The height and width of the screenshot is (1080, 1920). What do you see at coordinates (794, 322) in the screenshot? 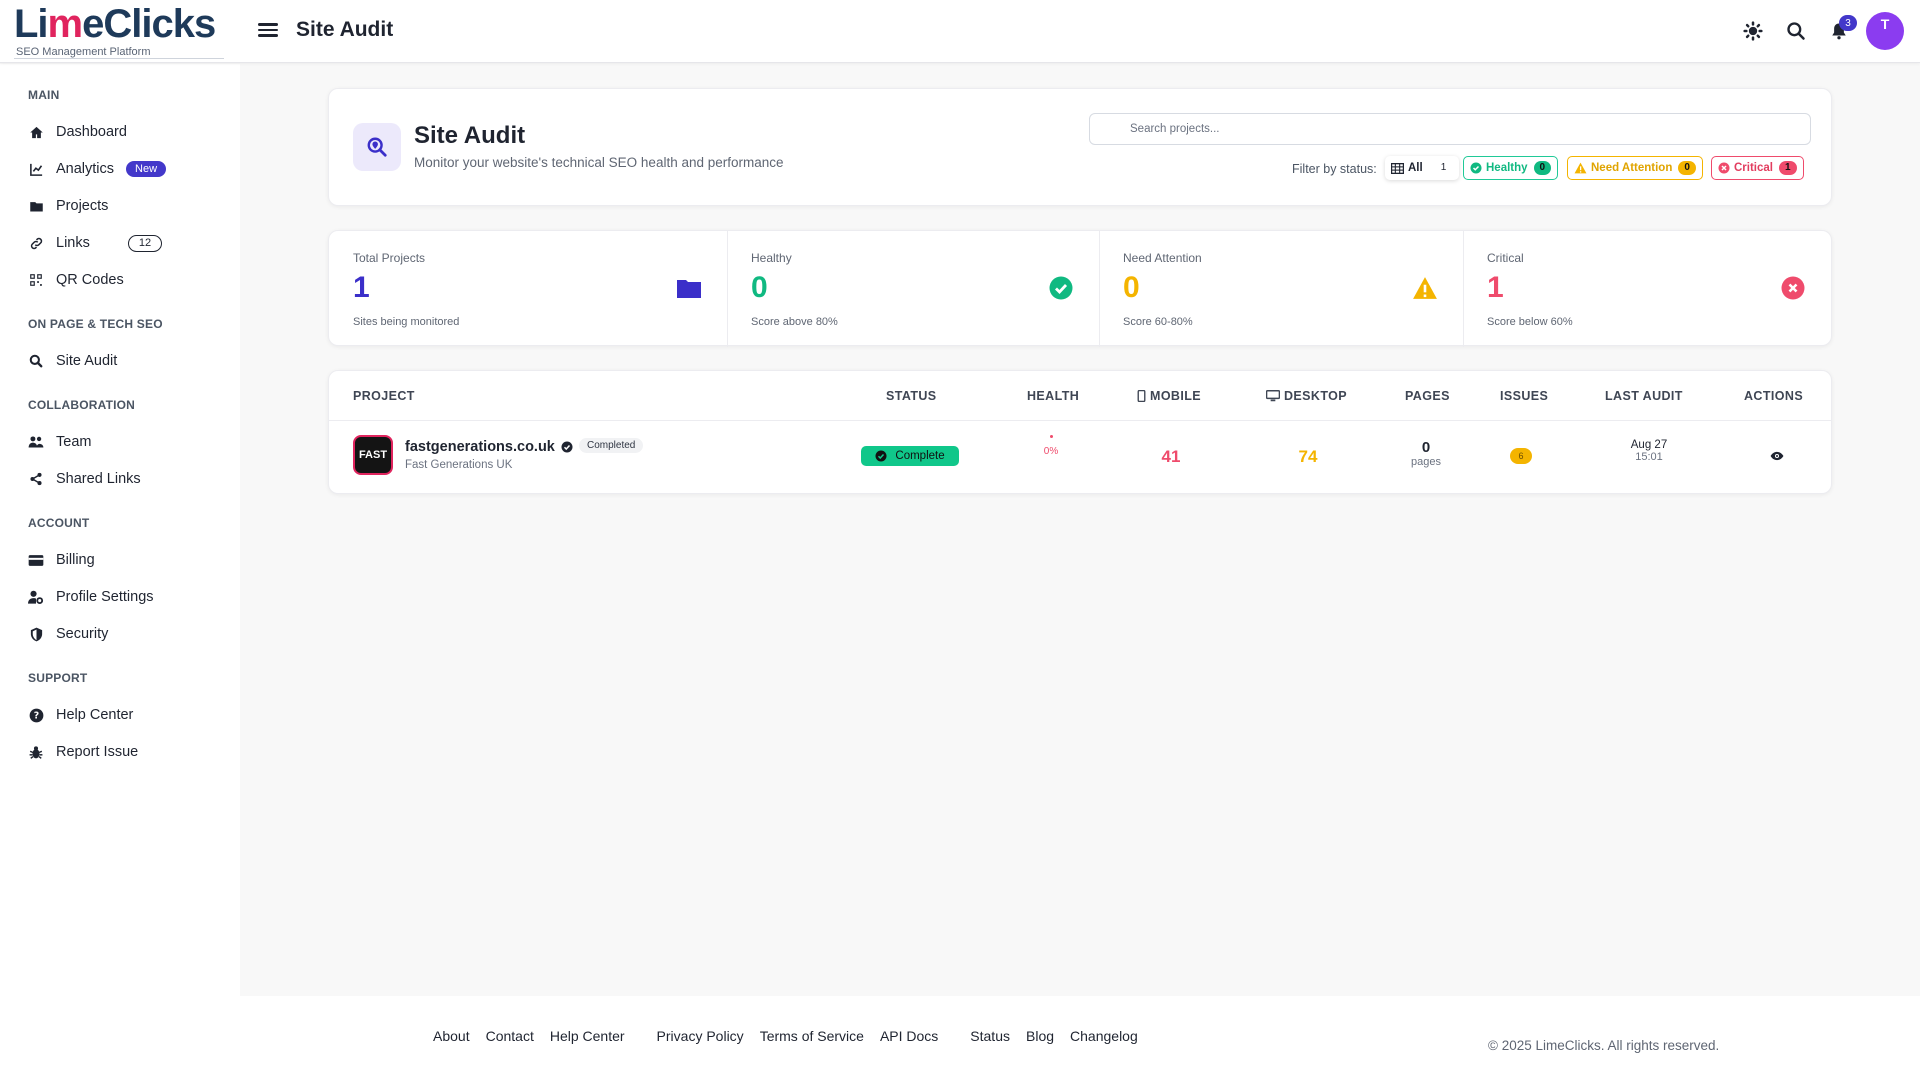
I see `stat-note: Score above 80%` at bounding box center [794, 322].